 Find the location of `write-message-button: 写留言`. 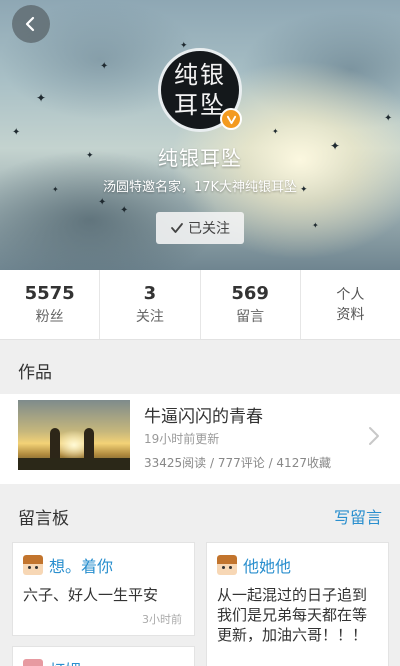

write-message-button: 写留言 is located at coordinates (358, 516).